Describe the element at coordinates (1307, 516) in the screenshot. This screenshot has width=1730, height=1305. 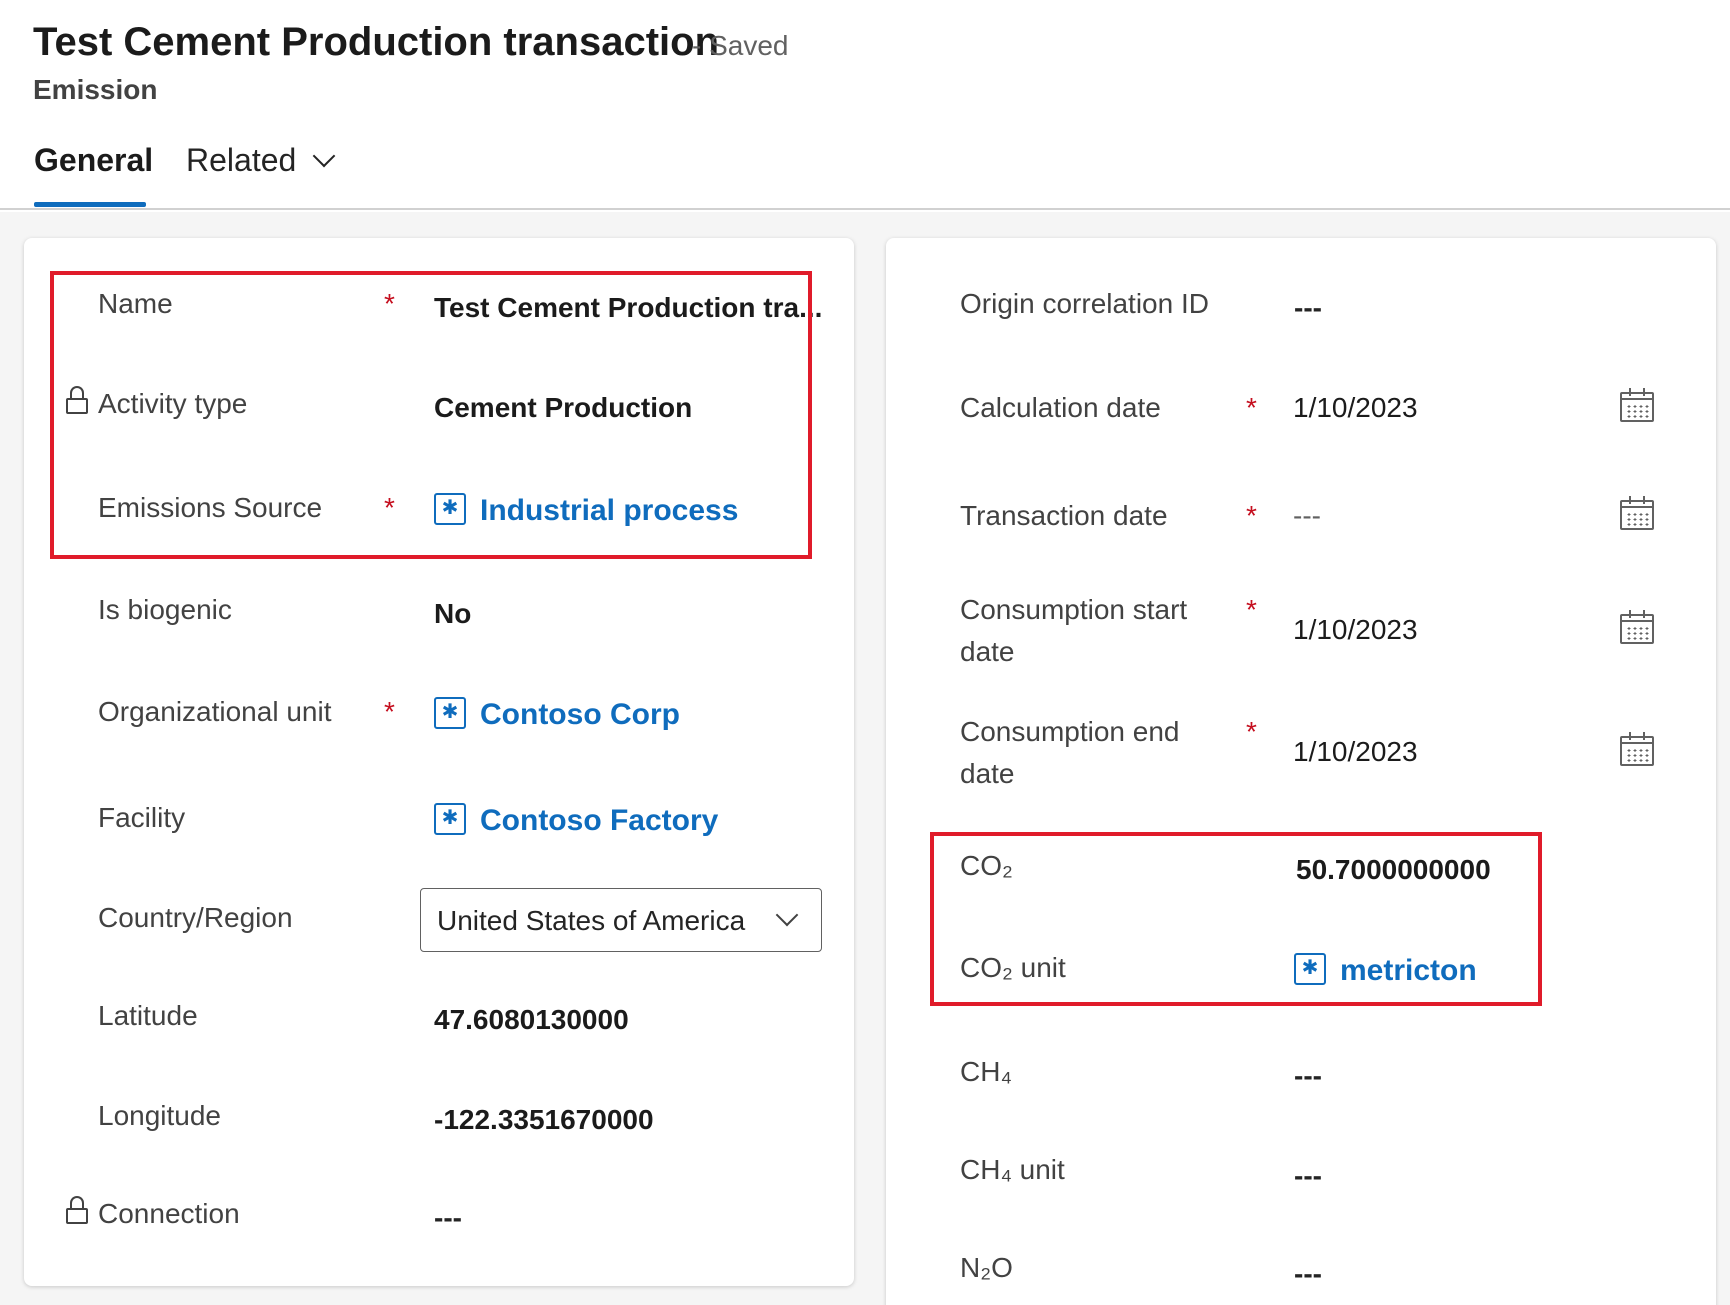
I see `transaction-date-field: ---` at that location.